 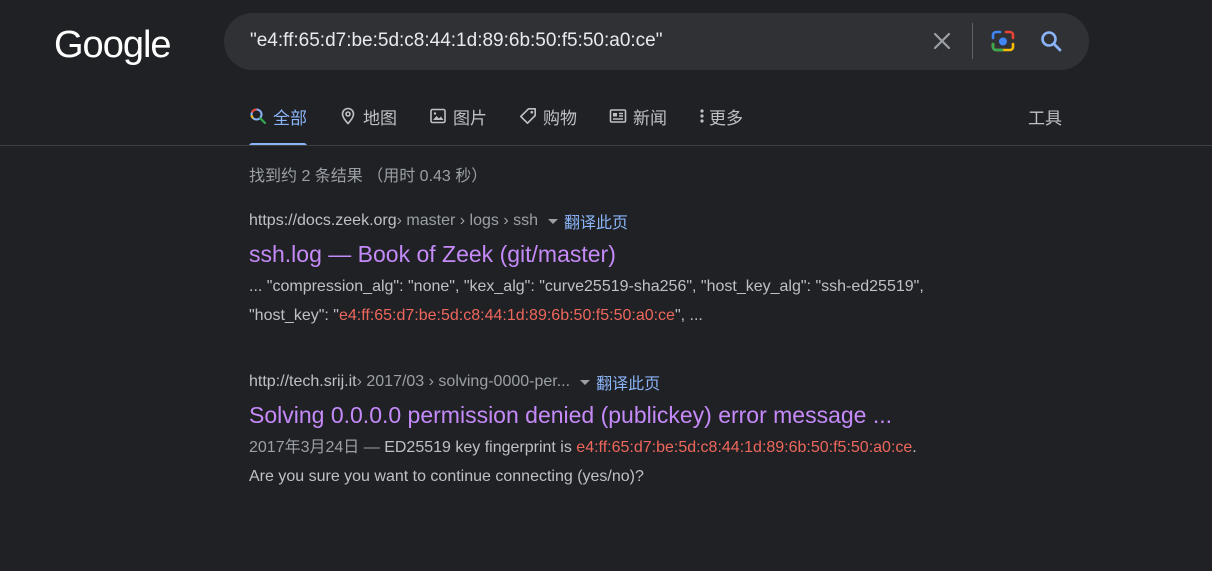 What do you see at coordinates (368, 176) in the screenshot?
I see `result-stats: 找到约 2 条结果 （用时 0.43 秒）` at bounding box center [368, 176].